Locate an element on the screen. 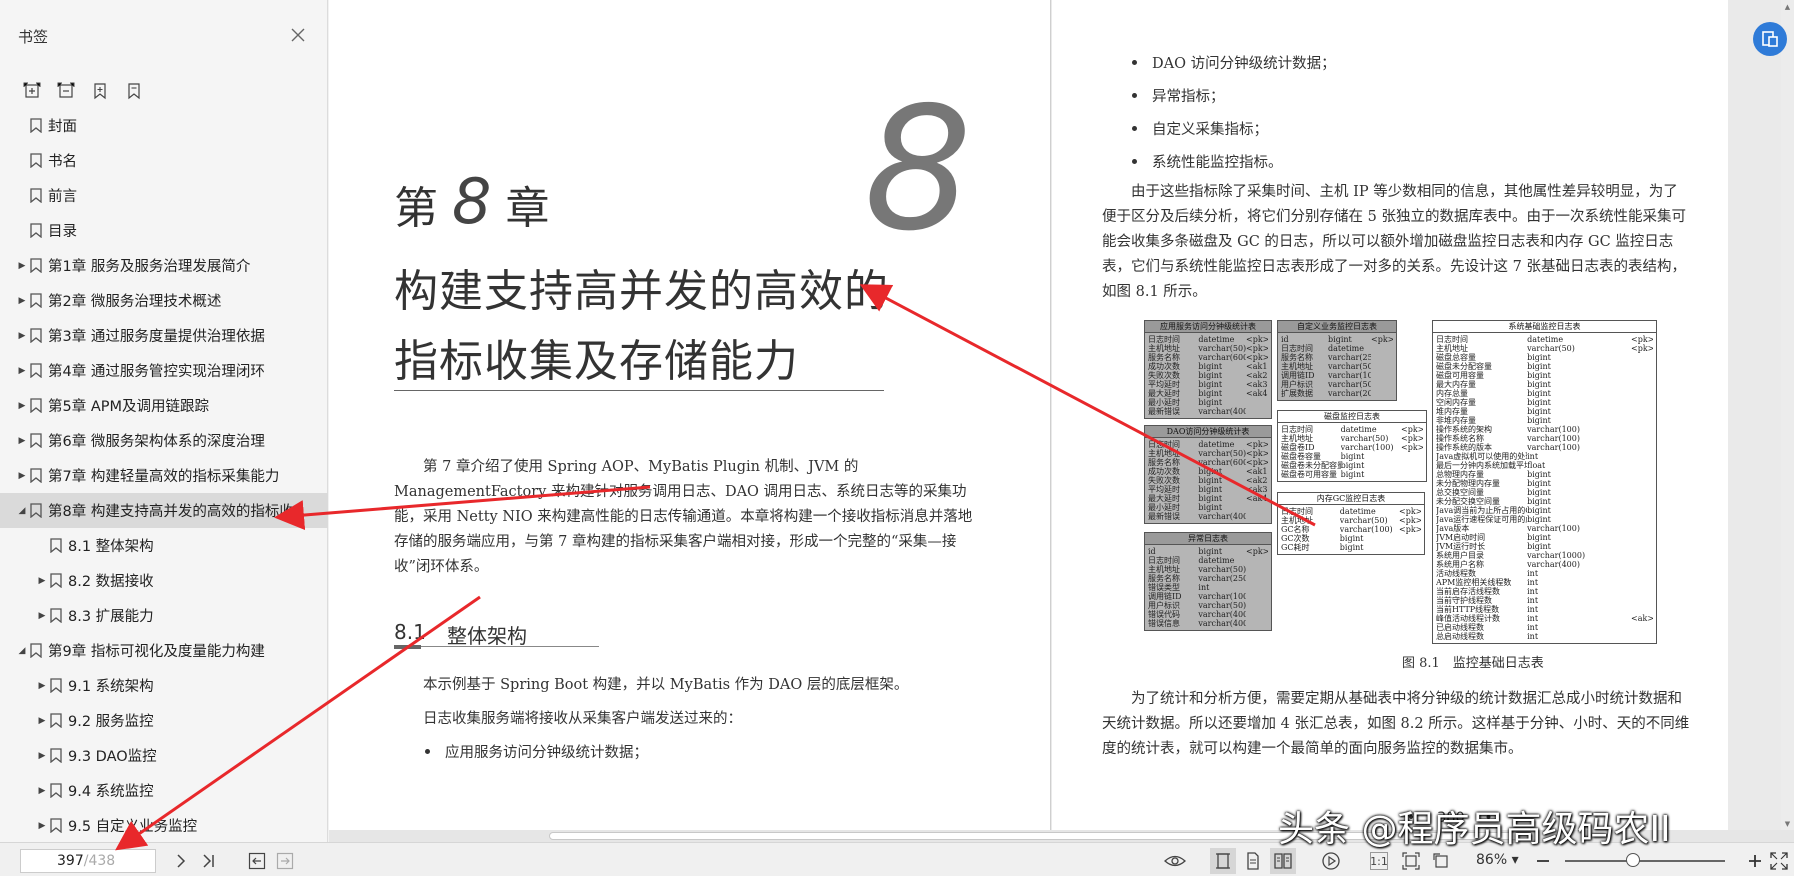 Image resolution: width=1794 pixels, height=876 pixels. collapse-all-icon is located at coordinates (66, 91).